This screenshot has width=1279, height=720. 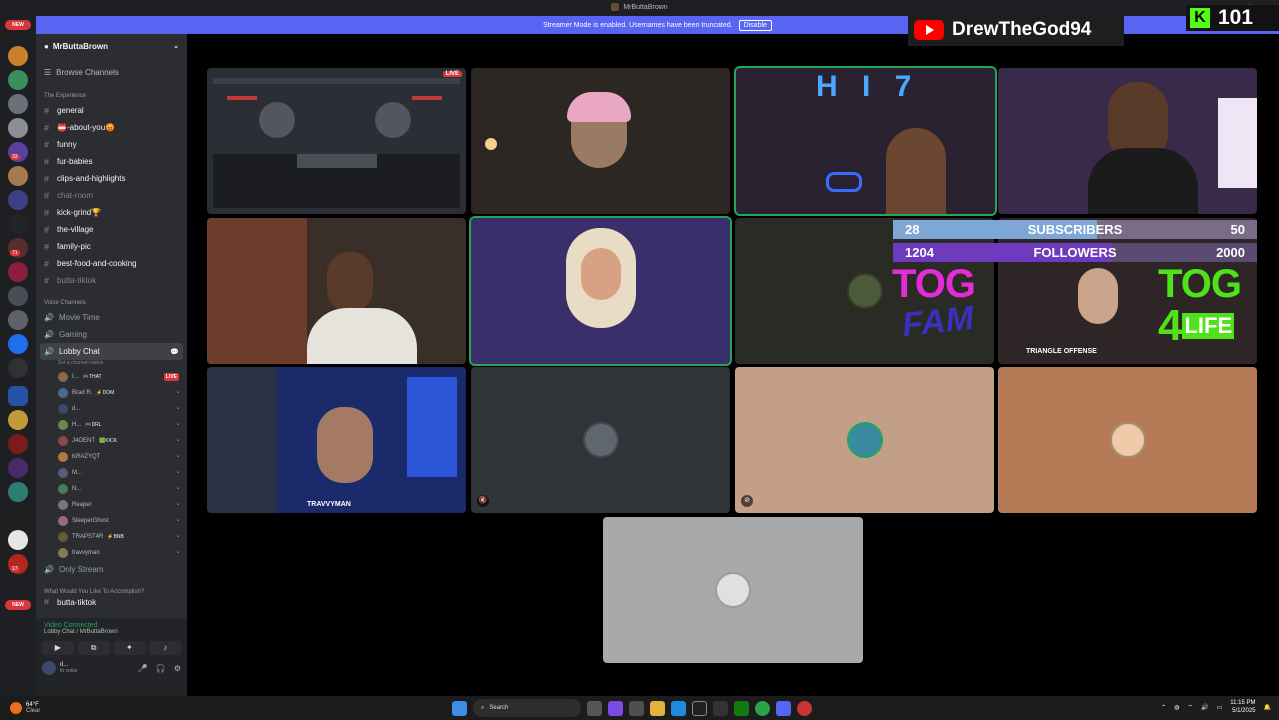 I want to click on soundboard-button: ♪, so click(x=165, y=648).